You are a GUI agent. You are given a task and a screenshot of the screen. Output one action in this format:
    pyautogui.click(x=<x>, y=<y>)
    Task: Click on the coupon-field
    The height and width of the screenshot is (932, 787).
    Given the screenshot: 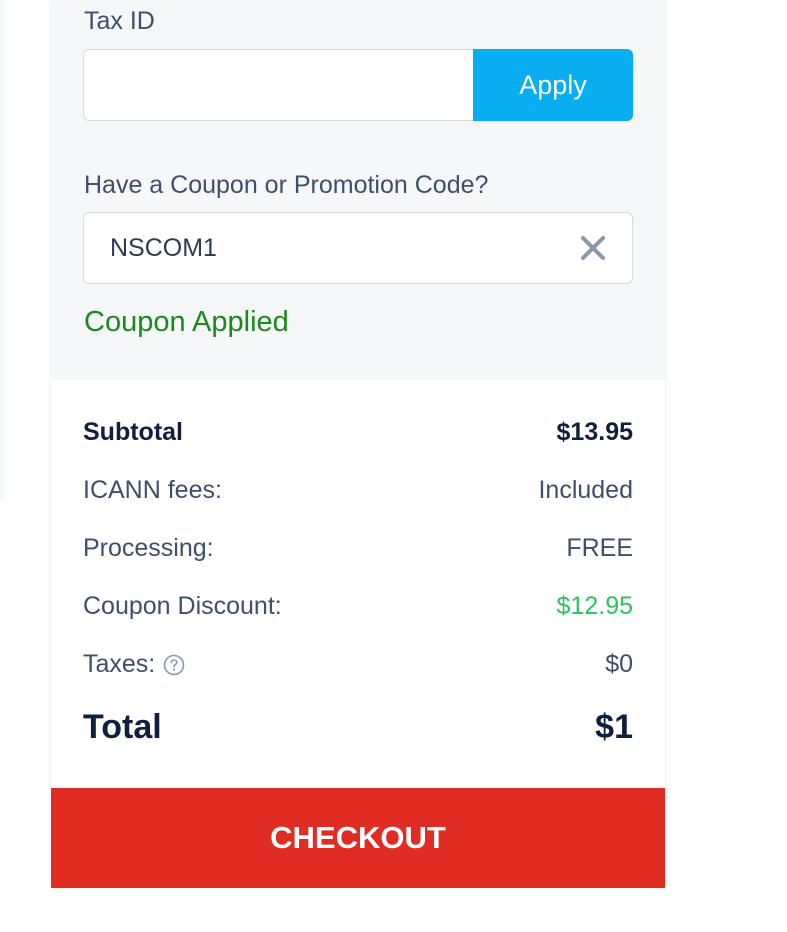 What is the action you would take?
    pyautogui.click(x=358, y=248)
    